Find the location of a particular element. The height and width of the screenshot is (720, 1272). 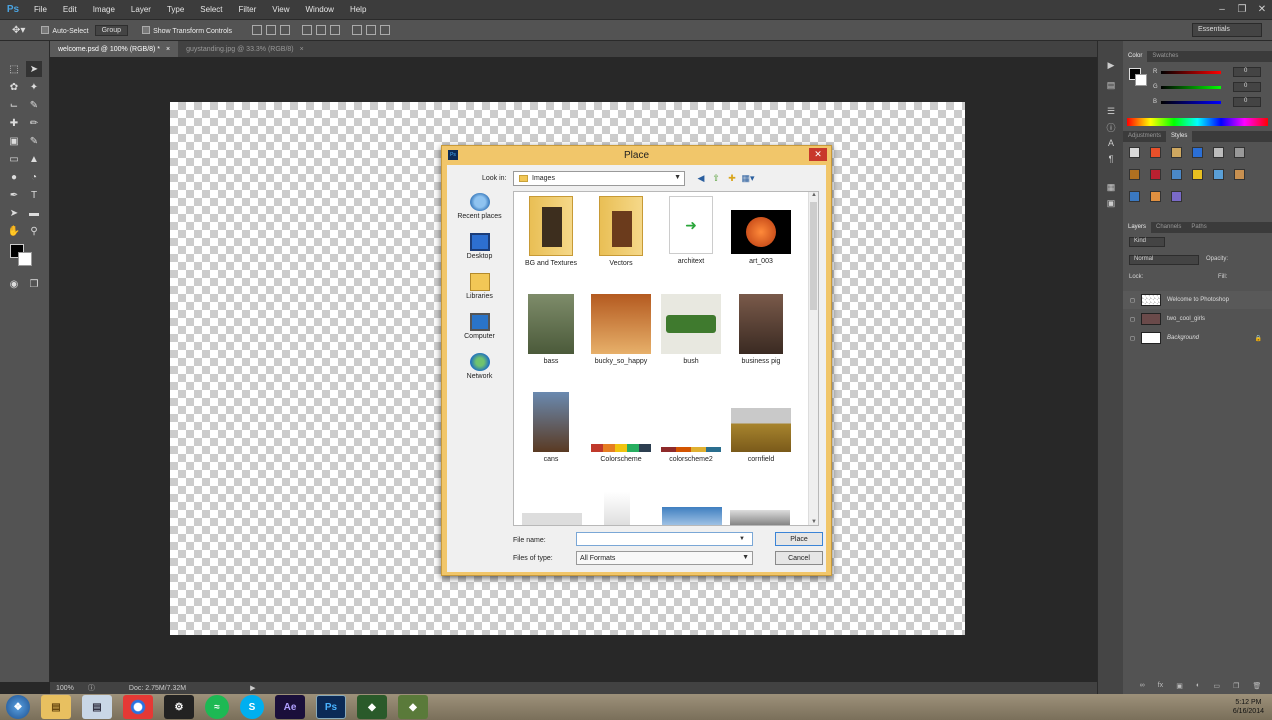

menu-edit: Edit is located at coordinates (70, 9).